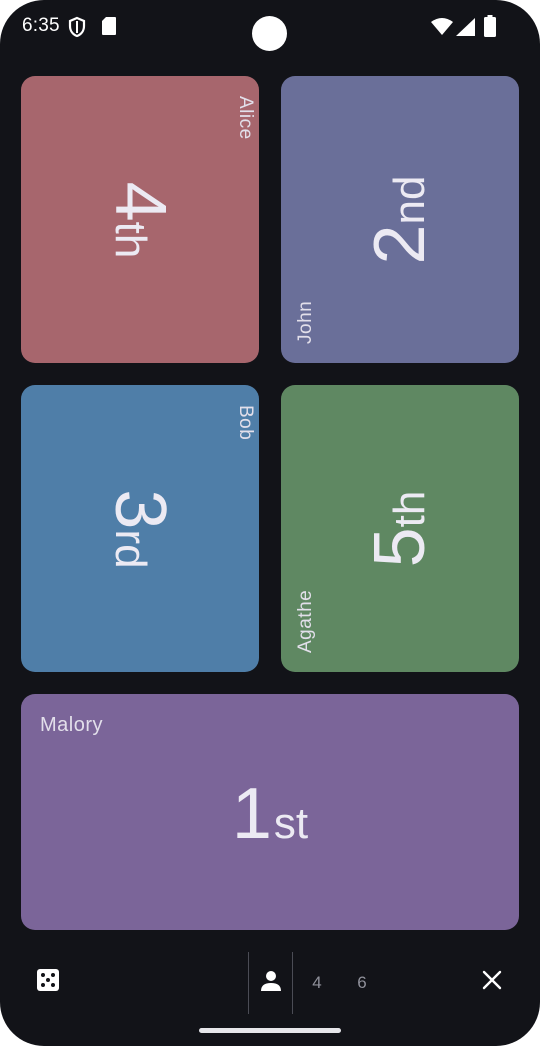 This screenshot has height=1046, width=540. I want to click on close-icon, so click(492, 982).